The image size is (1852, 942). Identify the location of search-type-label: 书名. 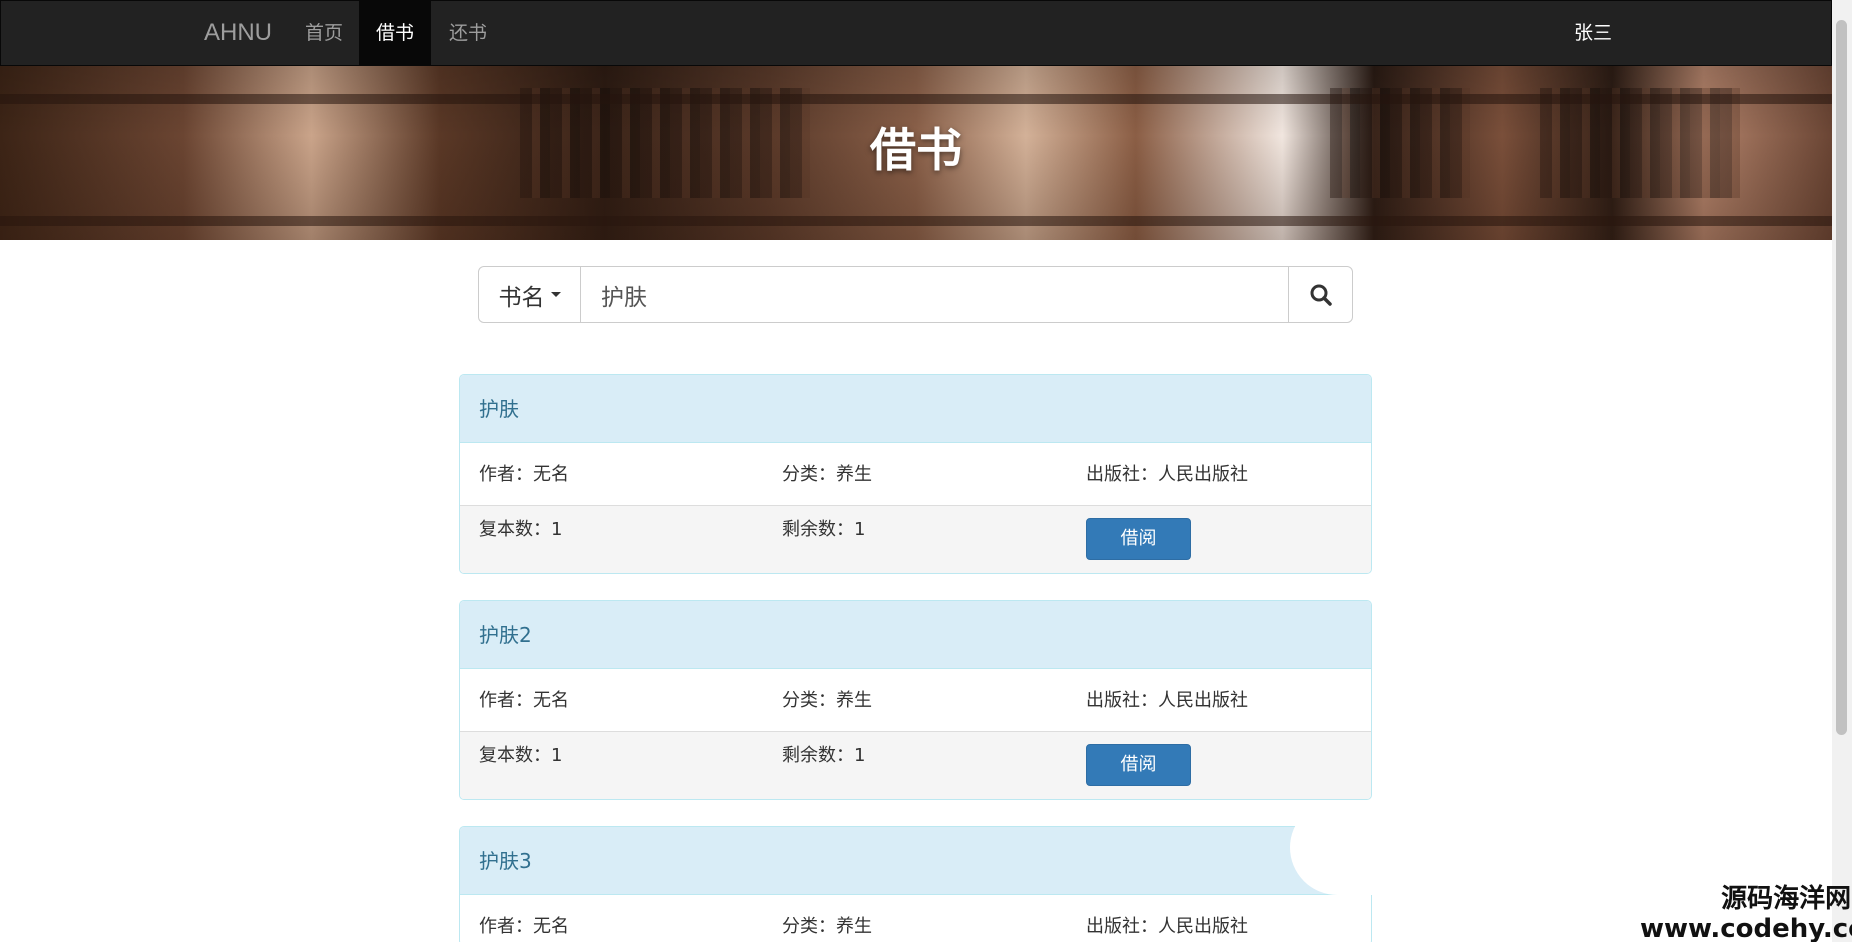
(521, 297).